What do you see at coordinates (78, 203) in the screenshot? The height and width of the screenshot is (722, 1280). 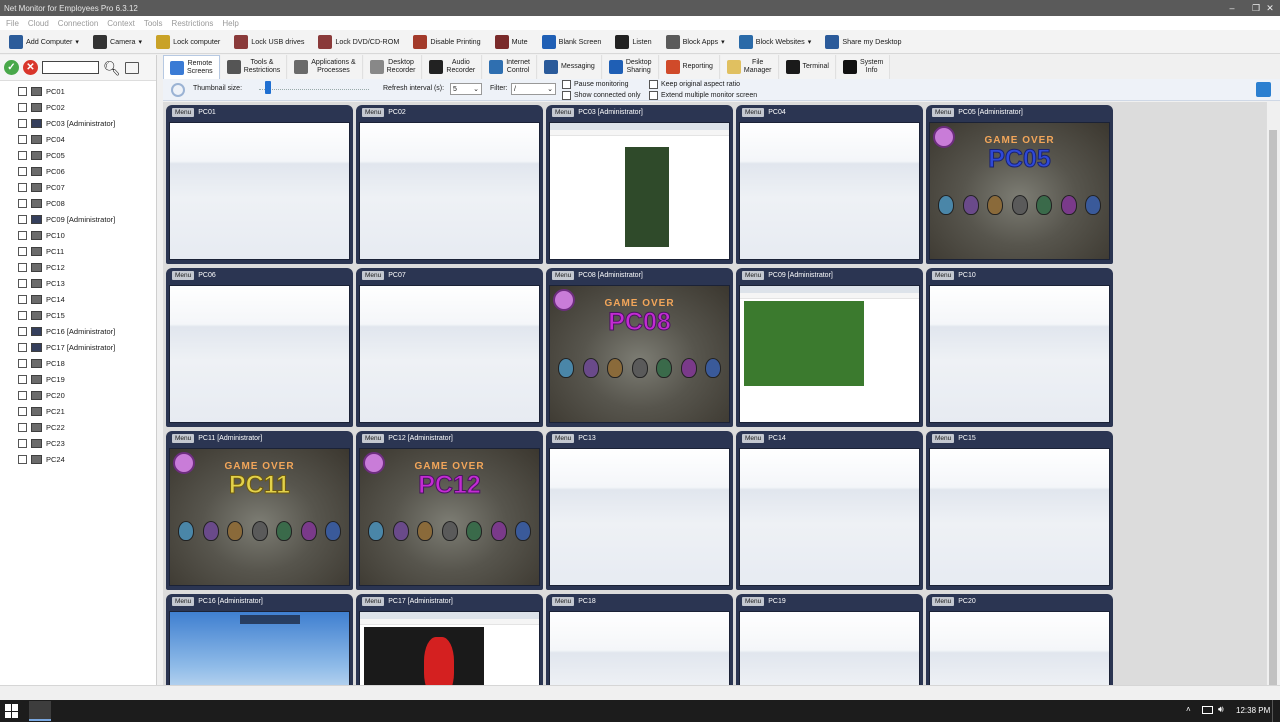 I see `sidebar-item: PC08` at bounding box center [78, 203].